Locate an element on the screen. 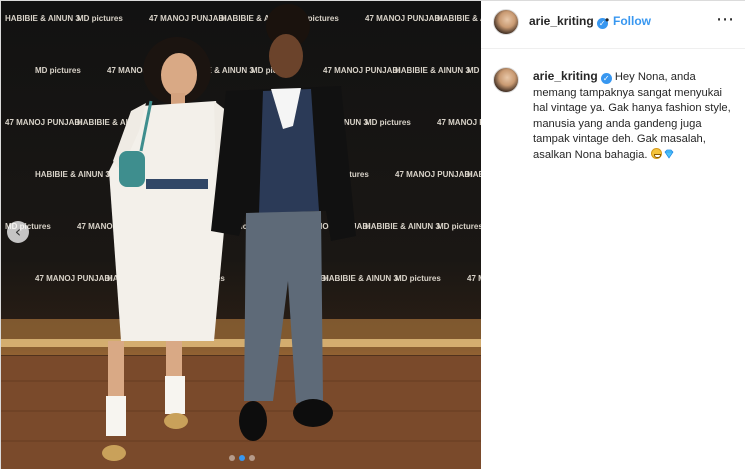 Image resolution: width=745 pixels, height=469 pixels. caption-author-avatar is located at coordinates (506, 80).